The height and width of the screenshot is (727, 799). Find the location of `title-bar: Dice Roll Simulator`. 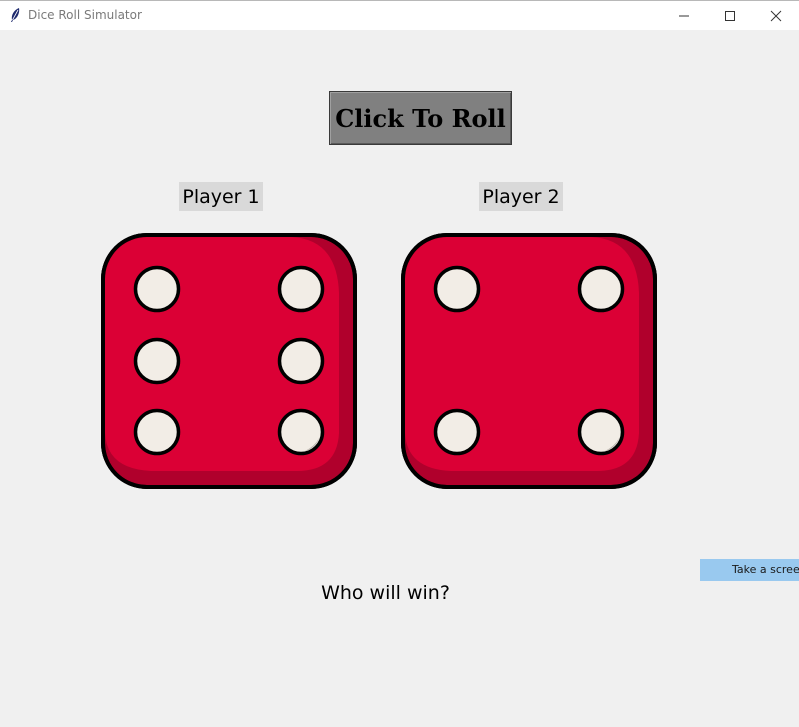

title-bar: Dice Roll Simulator is located at coordinates (399, 15).